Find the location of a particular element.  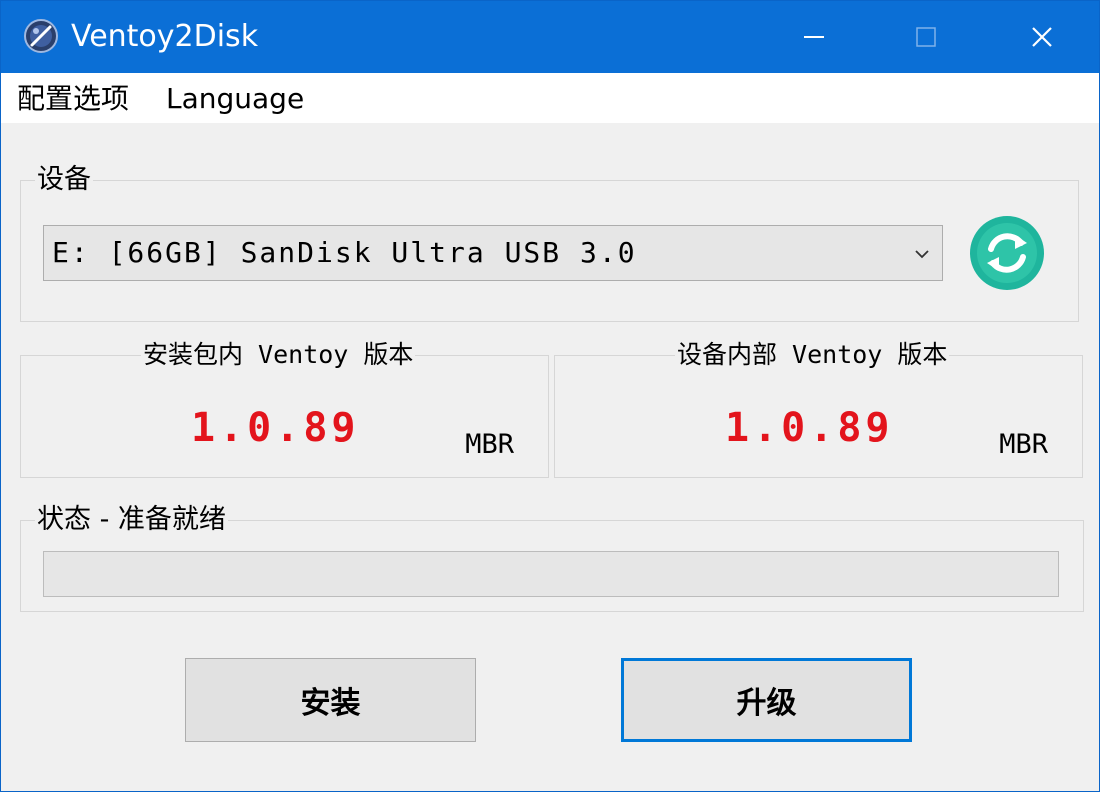

minimize-icon is located at coordinates (814, 37).